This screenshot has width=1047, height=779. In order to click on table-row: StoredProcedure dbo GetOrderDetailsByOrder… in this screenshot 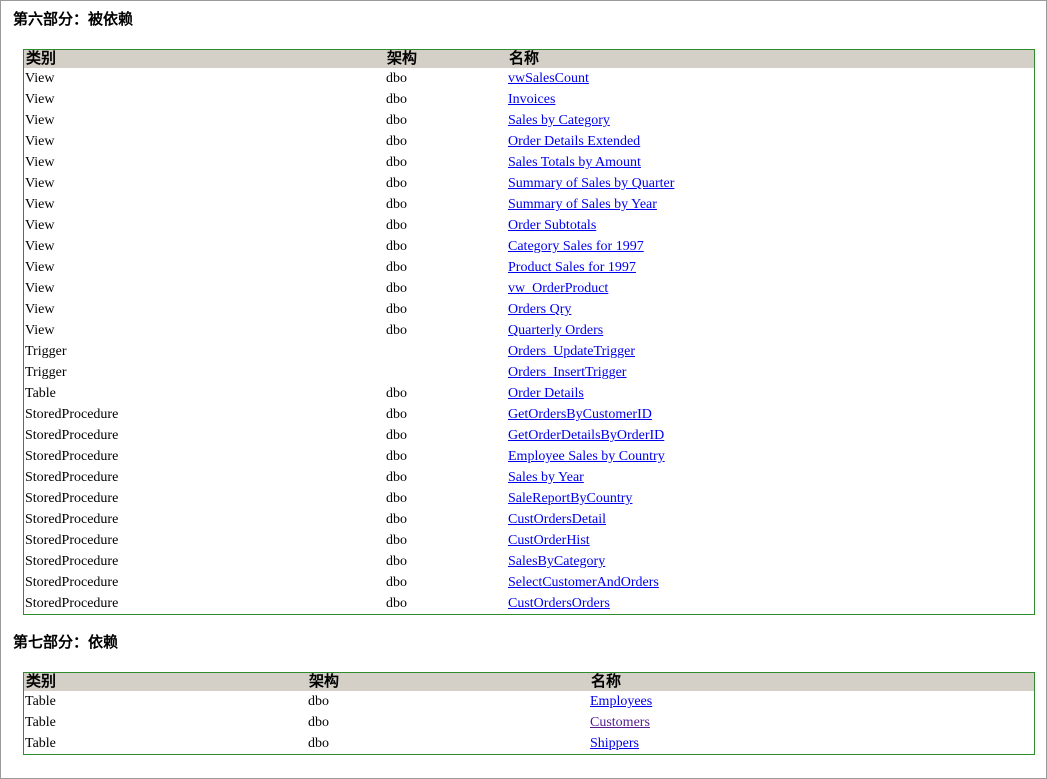, I will do `click(529, 435)`.